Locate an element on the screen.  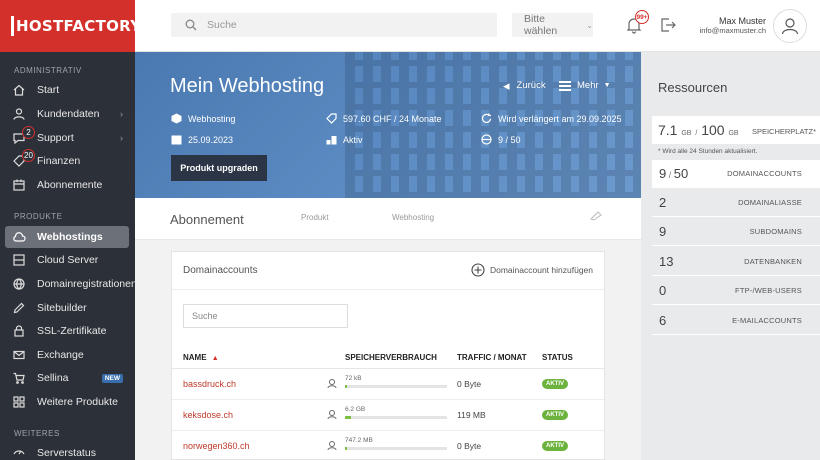
column-header-name: NAME ▲ is located at coordinates (201, 357).